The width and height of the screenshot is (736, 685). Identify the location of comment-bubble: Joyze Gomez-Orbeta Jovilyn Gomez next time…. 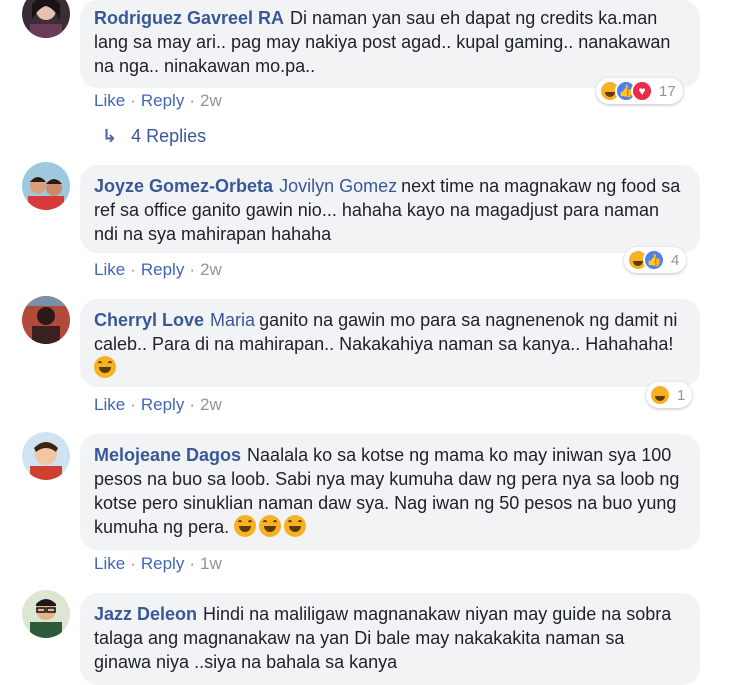
(390, 209).